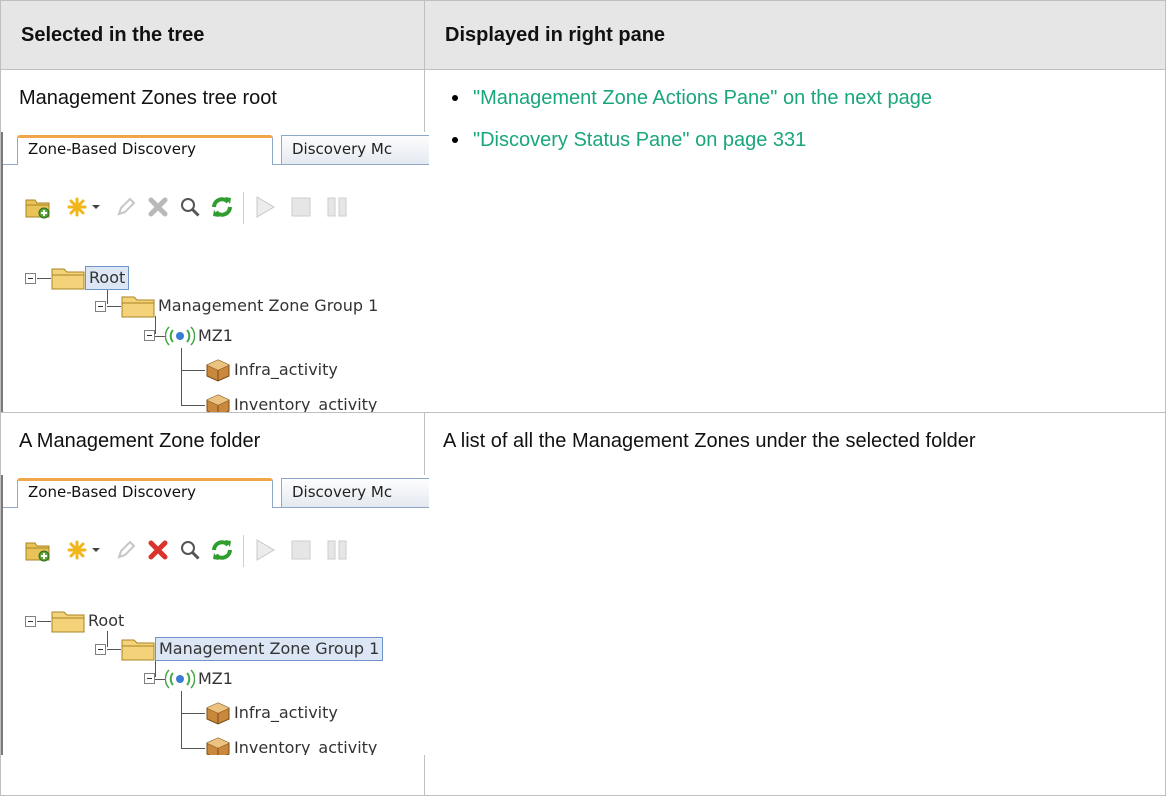 The height and width of the screenshot is (796, 1166). What do you see at coordinates (148, 98) in the screenshot?
I see `selected-text: Management Zones tree root` at bounding box center [148, 98].